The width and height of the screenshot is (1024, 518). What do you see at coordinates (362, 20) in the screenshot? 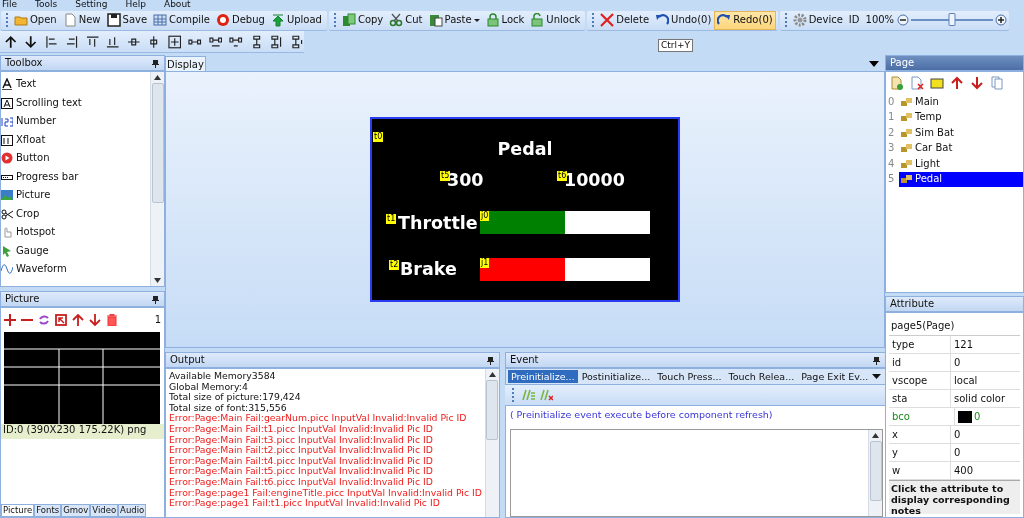
I see `toolbar-button: Copy` at bounding box center [362, 20].